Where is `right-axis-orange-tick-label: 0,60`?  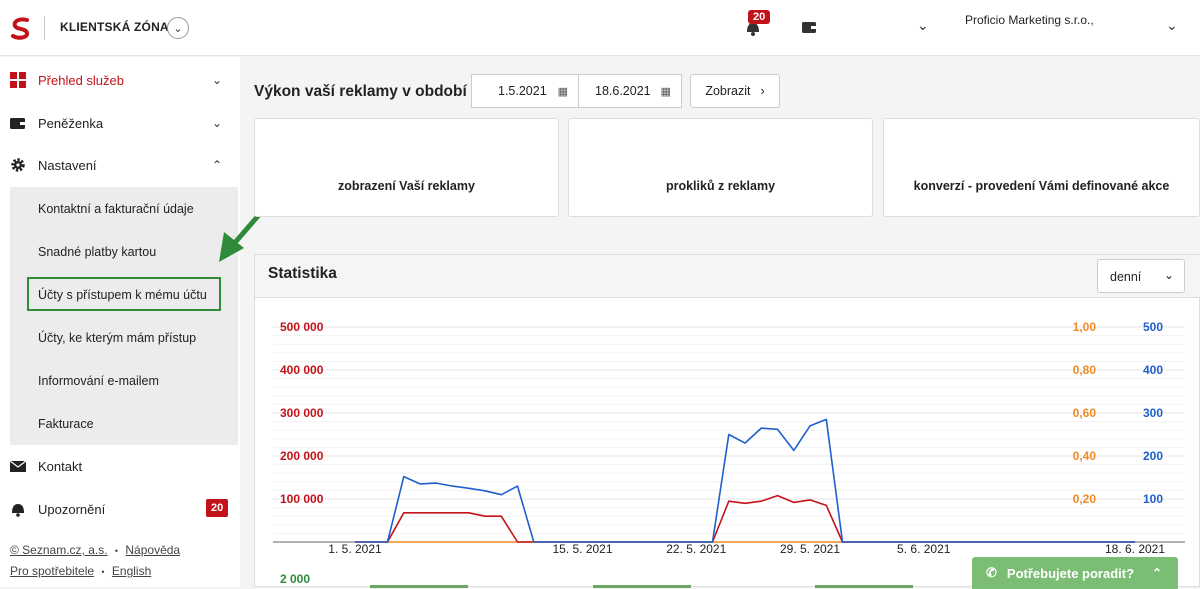 right-axis-orange-tick-label: 0,60 is located at coordinates (1085, 413).